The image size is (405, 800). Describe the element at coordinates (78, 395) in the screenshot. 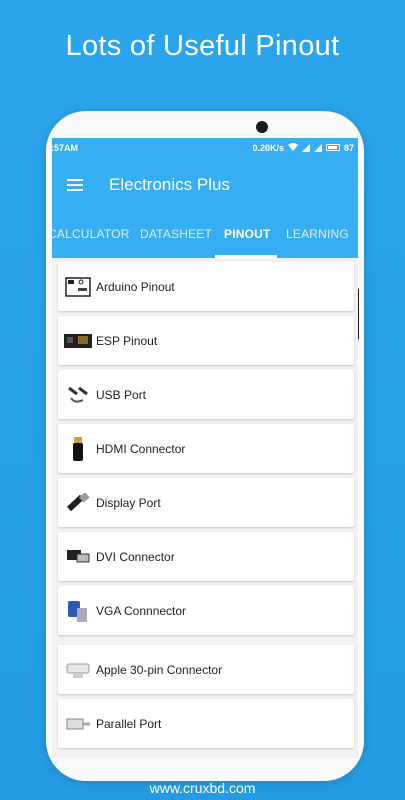

I see `usb-cable-icon` at that location.